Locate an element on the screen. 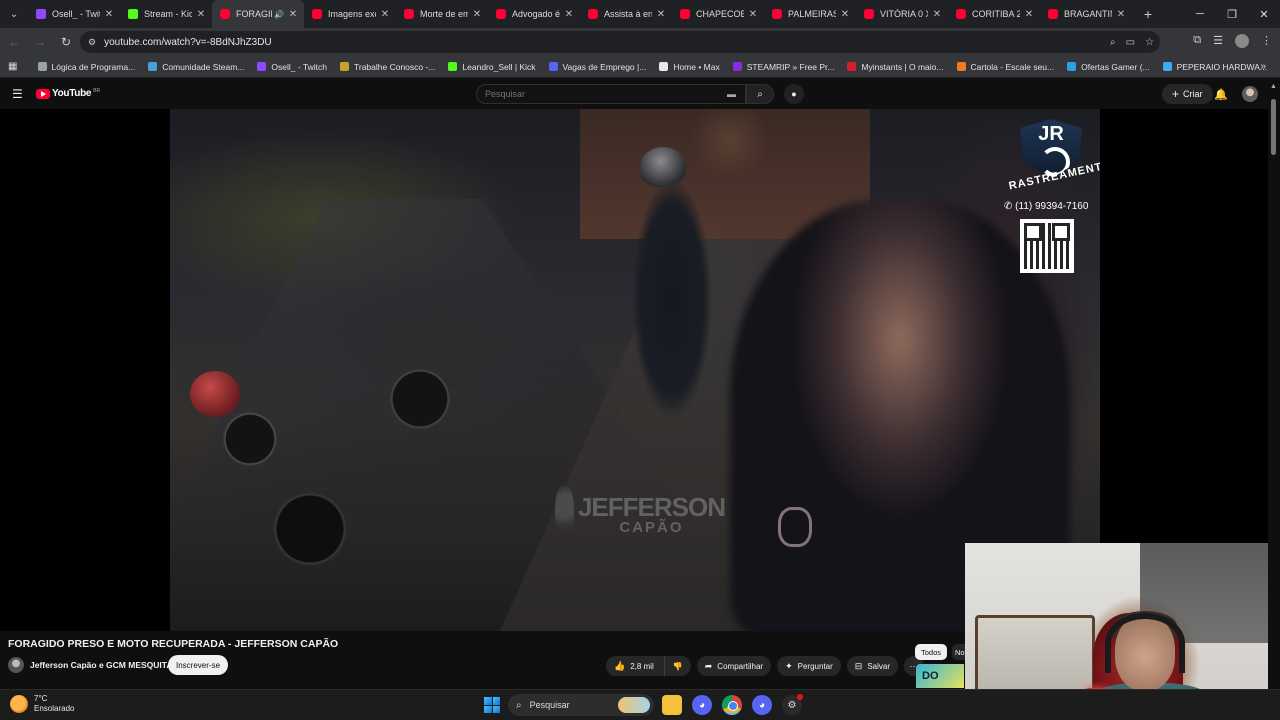  site-info-icon: ⚙ is located at coordinates (92, 42).